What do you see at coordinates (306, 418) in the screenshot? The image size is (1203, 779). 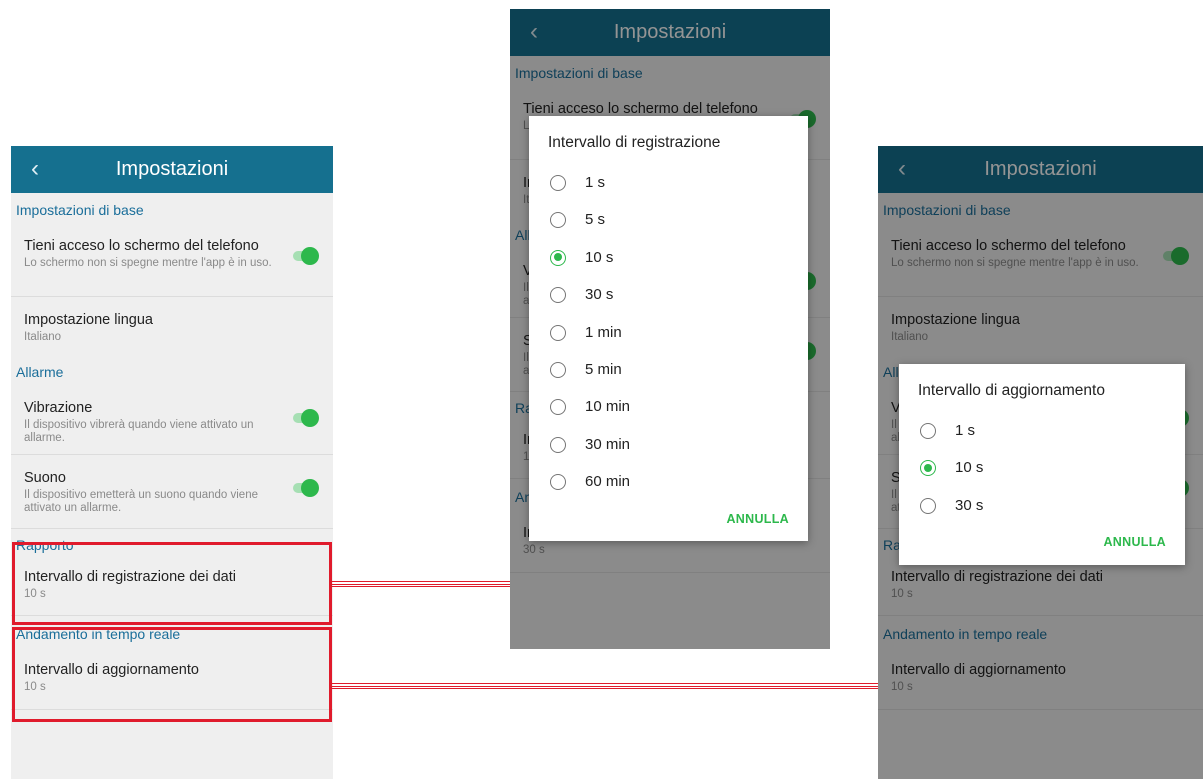 I see `vibration-toggle` at bounding box center [306, 418].